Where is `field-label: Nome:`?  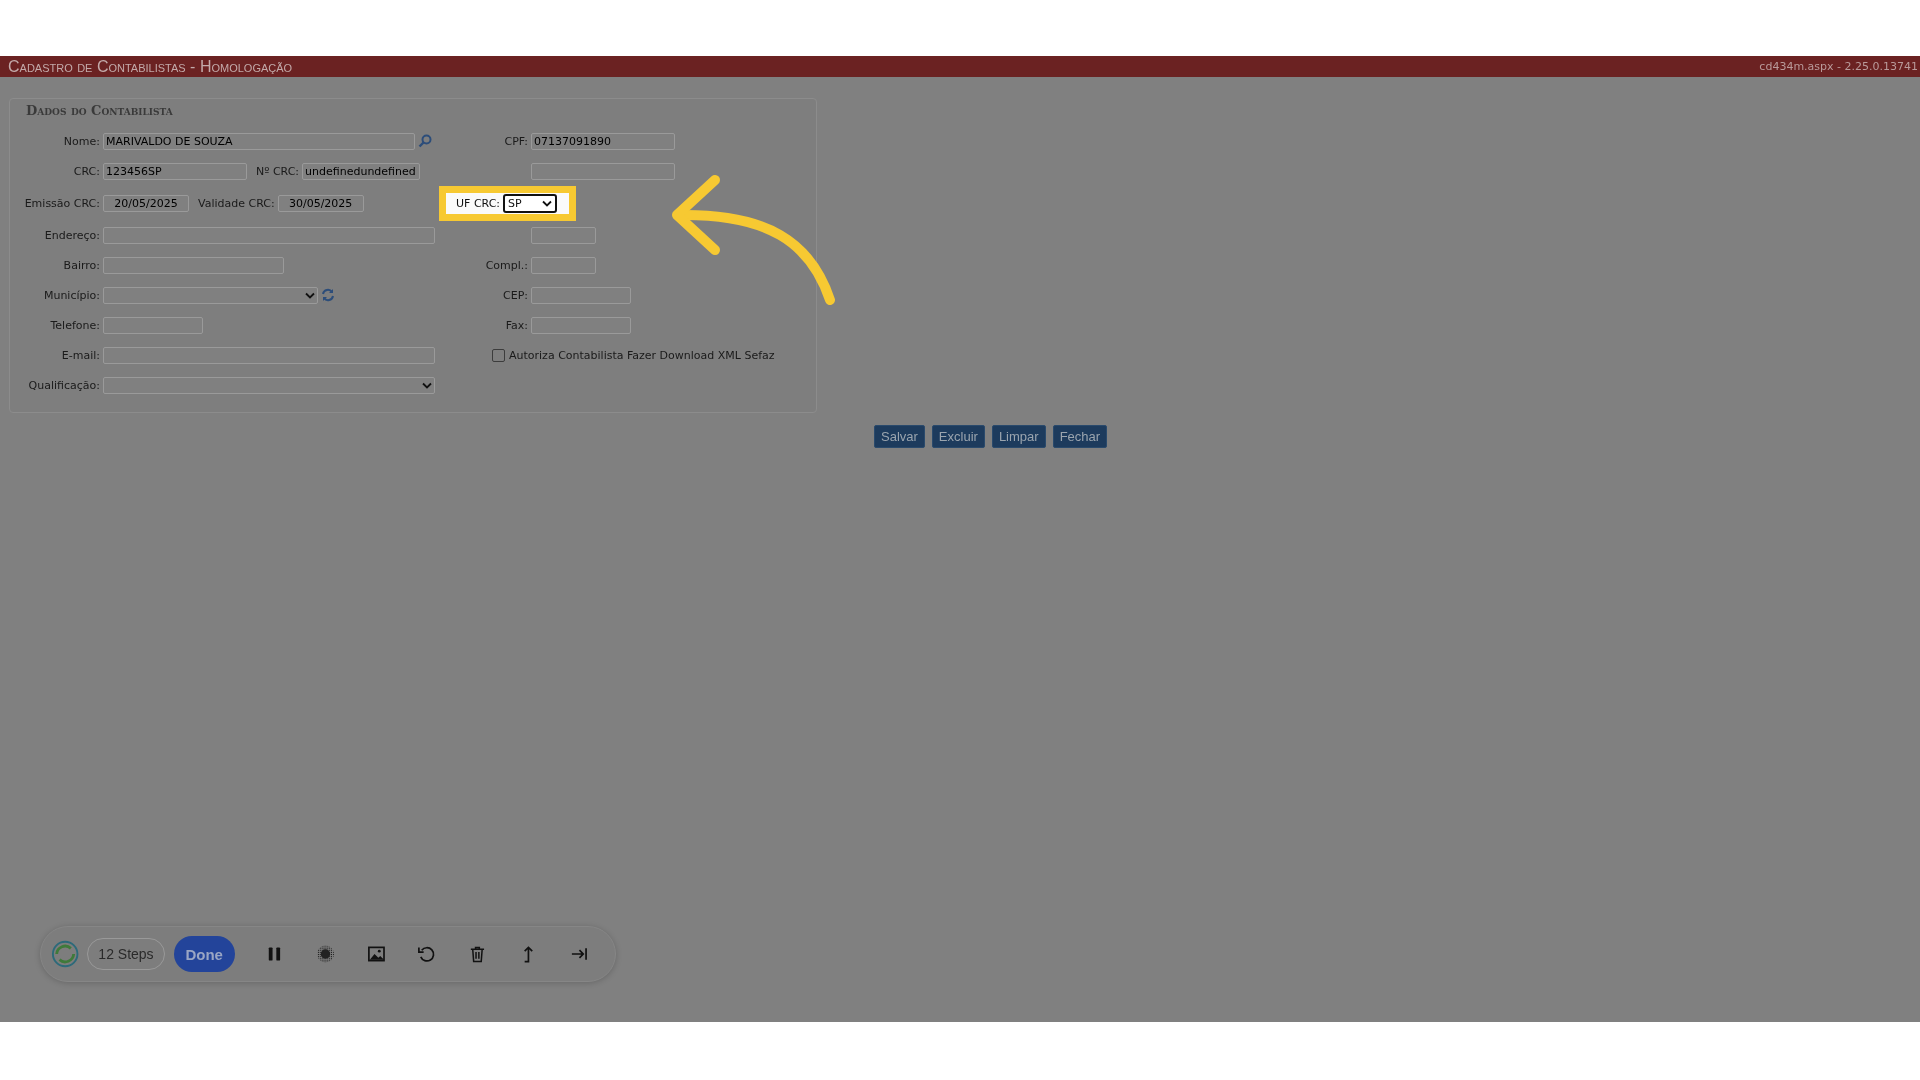
field-label: Nome: is located at coordinates (81, 141).